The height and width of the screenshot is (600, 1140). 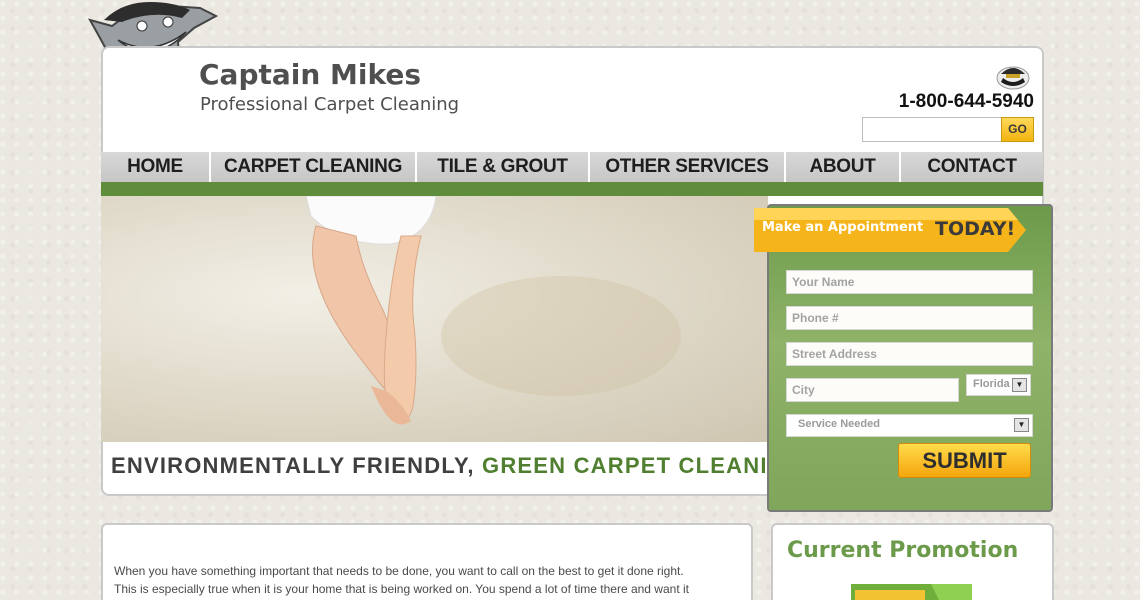 I want to click on nav-tile-grout: TILE & GROUT, so click(x=503, y=167).